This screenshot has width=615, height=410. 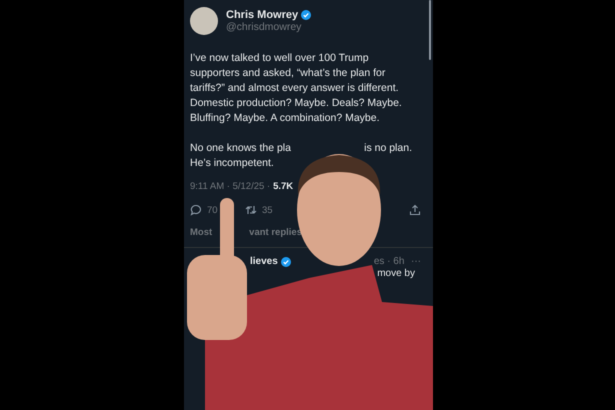 I want to click on tweet-text: I’ve now talked to well over 100 Trump supporters and asked, “what’s the plan for tariffs?” and almost every answer is different. Domestic production? Maybe. Deals? Maybe. Bluffing? Maybe. A combination? Maybe., so click(x=296, y=88).